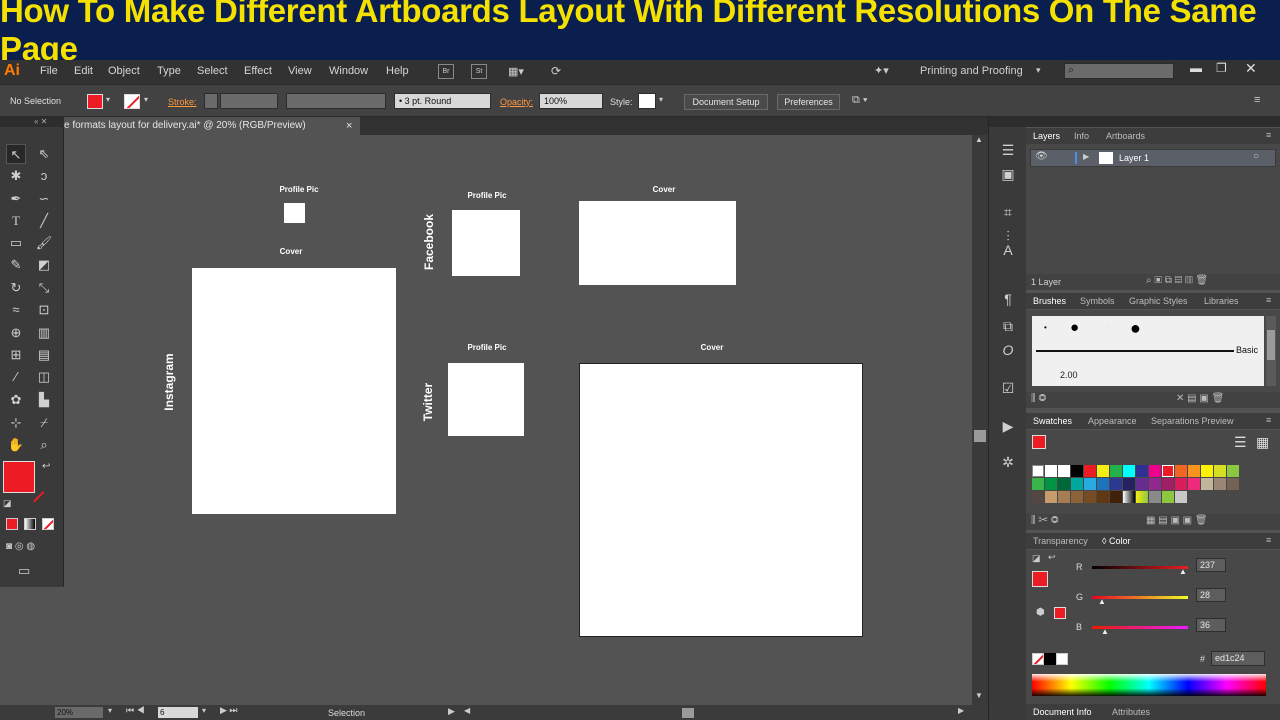 This screenshot has width=1280, height=720. I want to click on swatches-fill-indicator, so click(1039, 442).